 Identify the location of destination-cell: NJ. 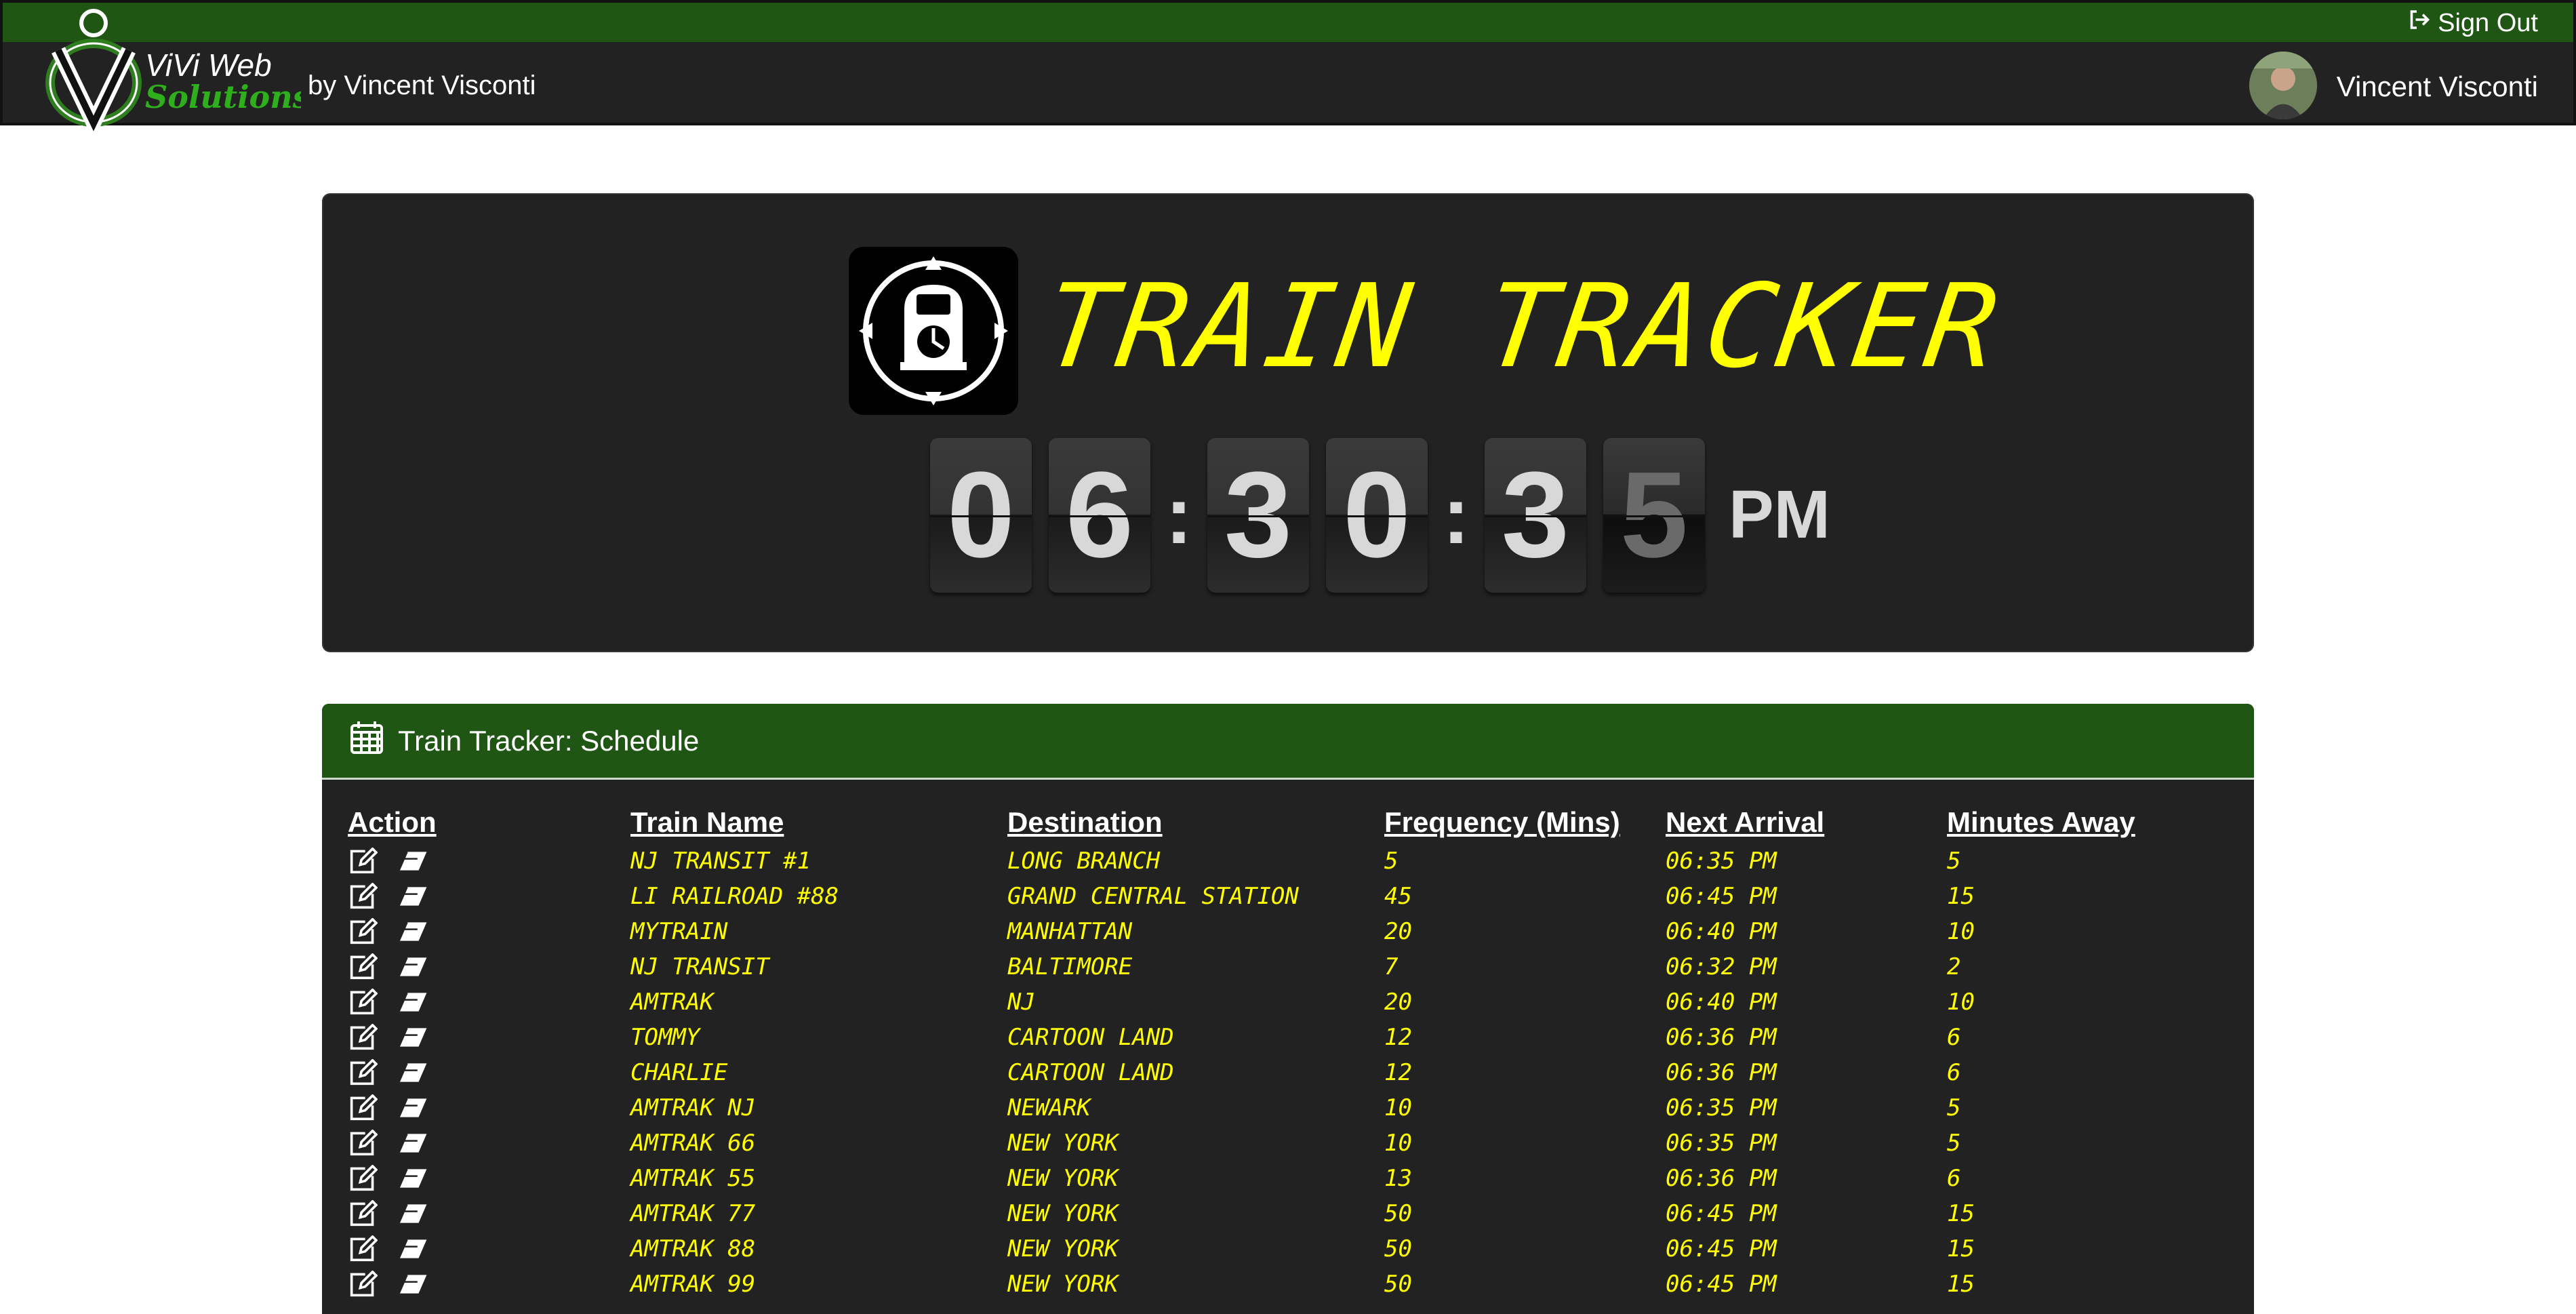
(1021, 1002).